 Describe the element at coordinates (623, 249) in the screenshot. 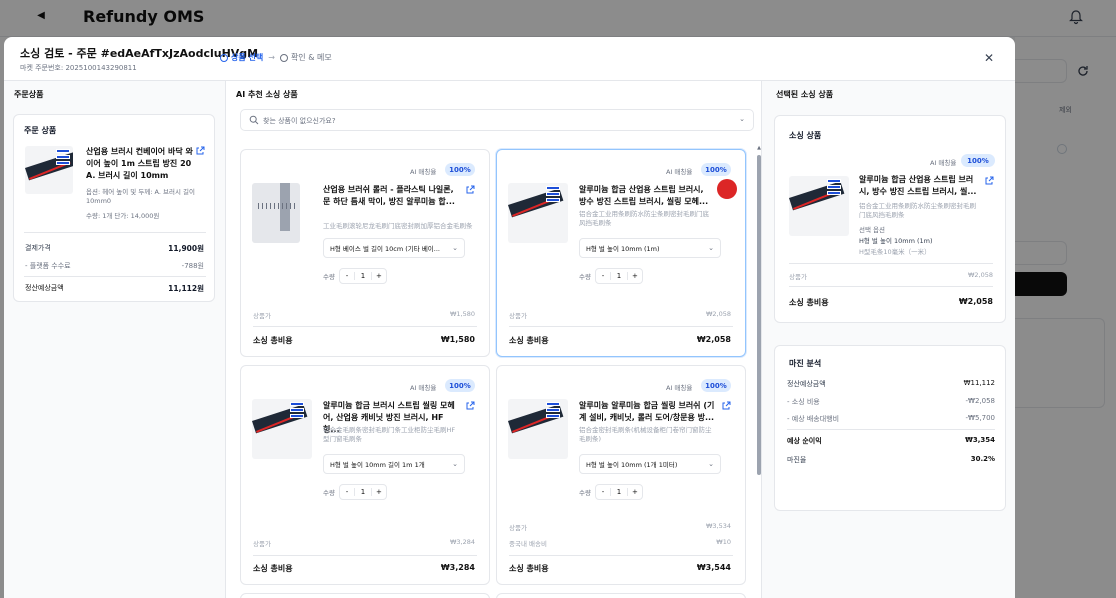

I see `option-select-value: H형 벌 높이 10mm (1m)` at that location.